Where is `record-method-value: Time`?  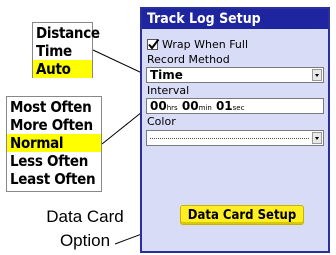
record-method-value: Time is located at coordinates (166, 75).